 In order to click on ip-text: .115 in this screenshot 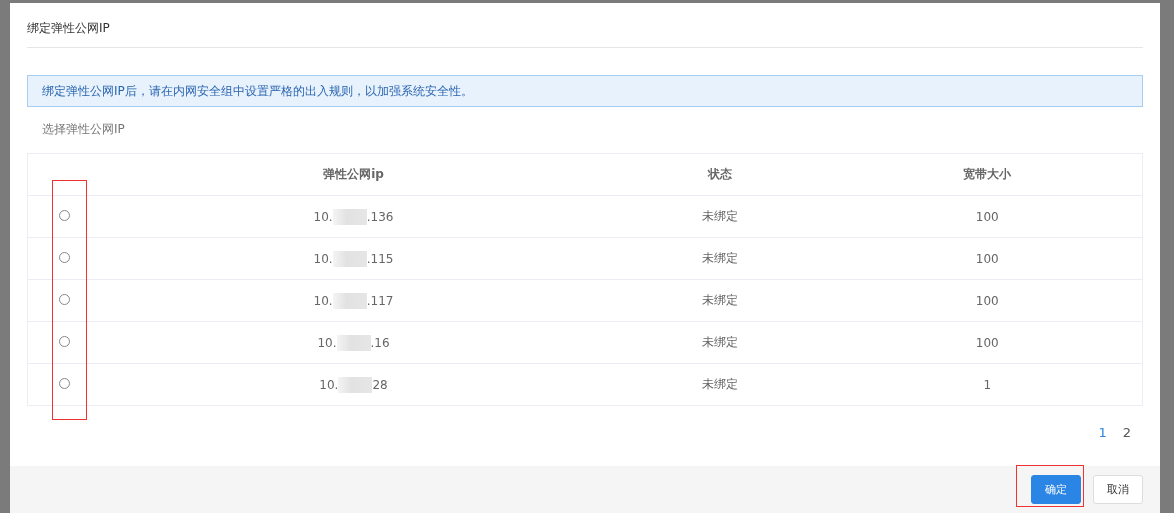, I will do `click(380, 258)`.